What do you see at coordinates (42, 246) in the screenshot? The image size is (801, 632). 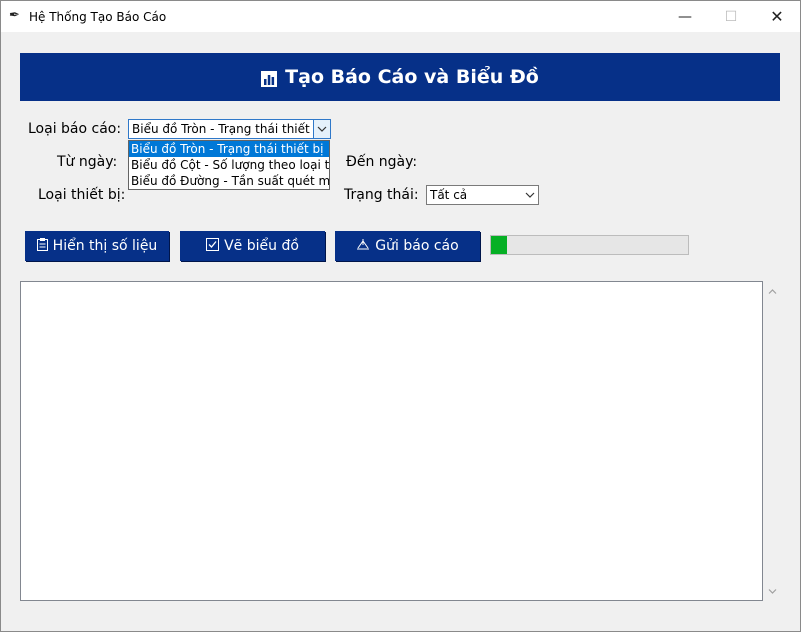 I see `clipboard-icon` at bounding box center [42, 246].